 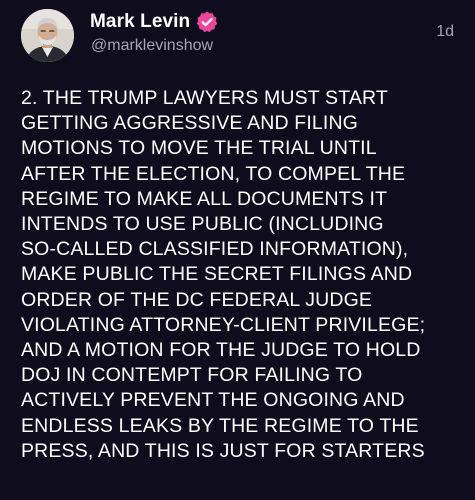 What do you see at coordinates (207, 22) in the screenshot?
I see `verified-badge-icon` at bounding box center [207, 22].